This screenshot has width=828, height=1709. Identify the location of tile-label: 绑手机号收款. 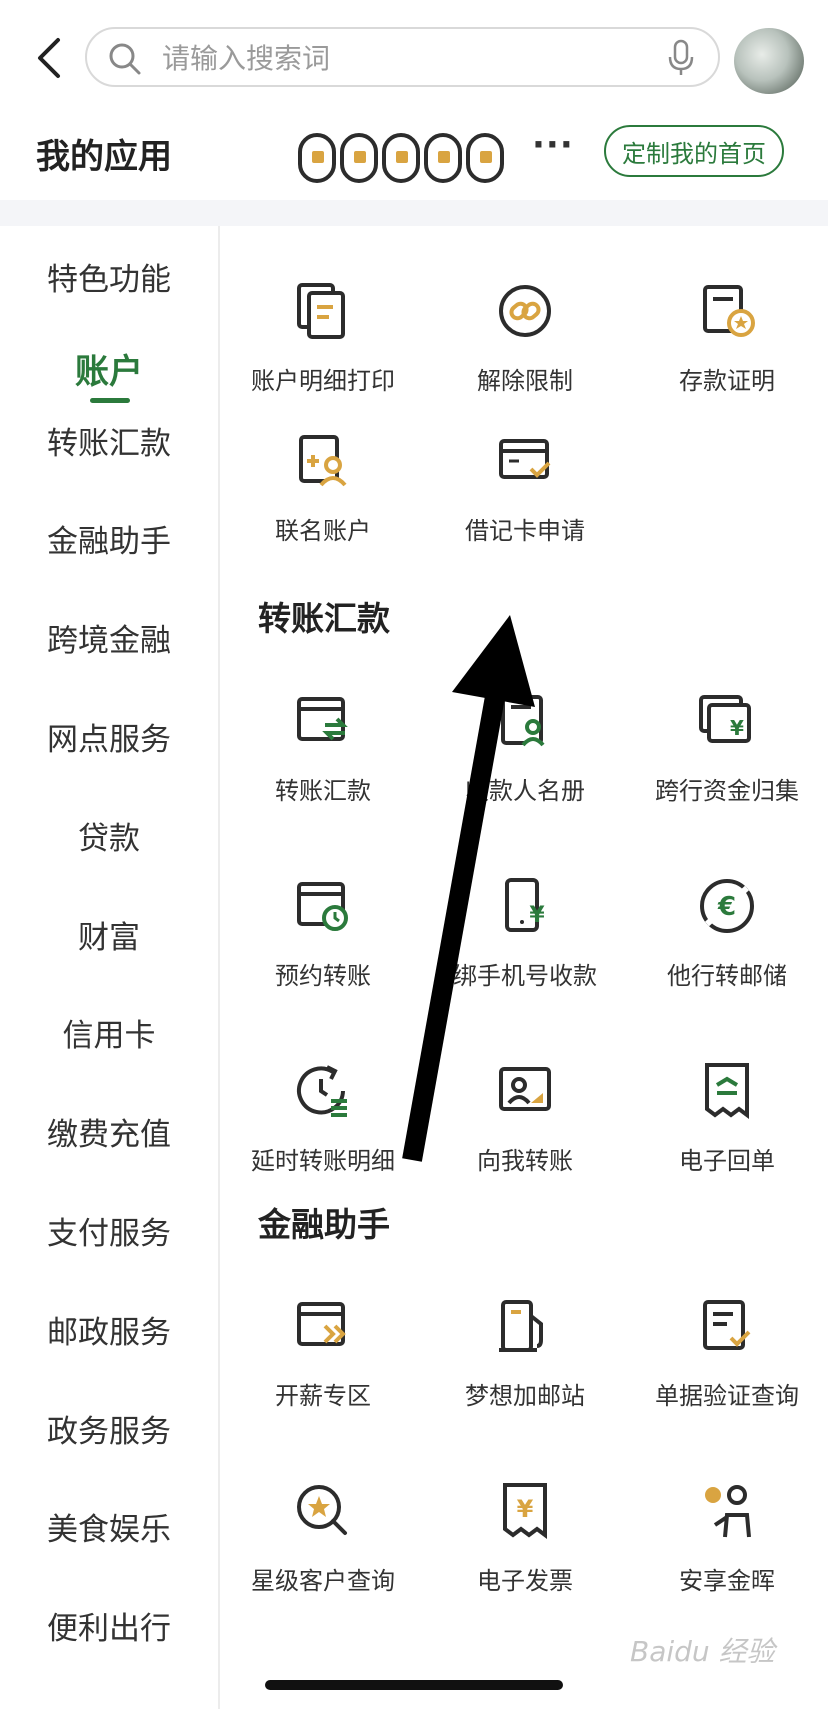
(525, 976).